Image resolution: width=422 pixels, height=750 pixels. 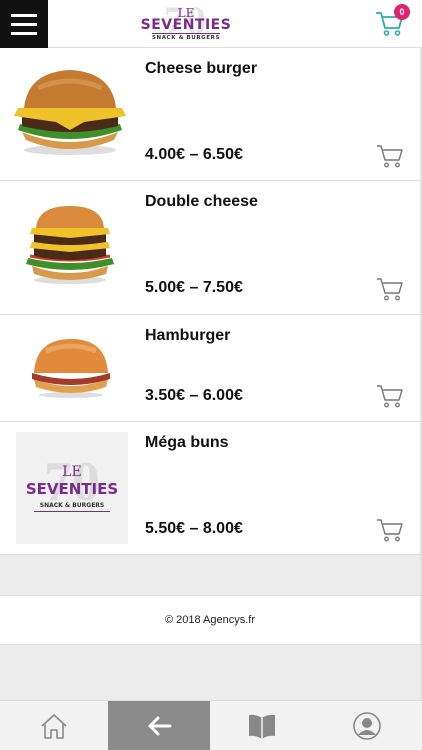 I want to click on product-price: 4.00€ – 6.50€, so click(x=194, y=154).